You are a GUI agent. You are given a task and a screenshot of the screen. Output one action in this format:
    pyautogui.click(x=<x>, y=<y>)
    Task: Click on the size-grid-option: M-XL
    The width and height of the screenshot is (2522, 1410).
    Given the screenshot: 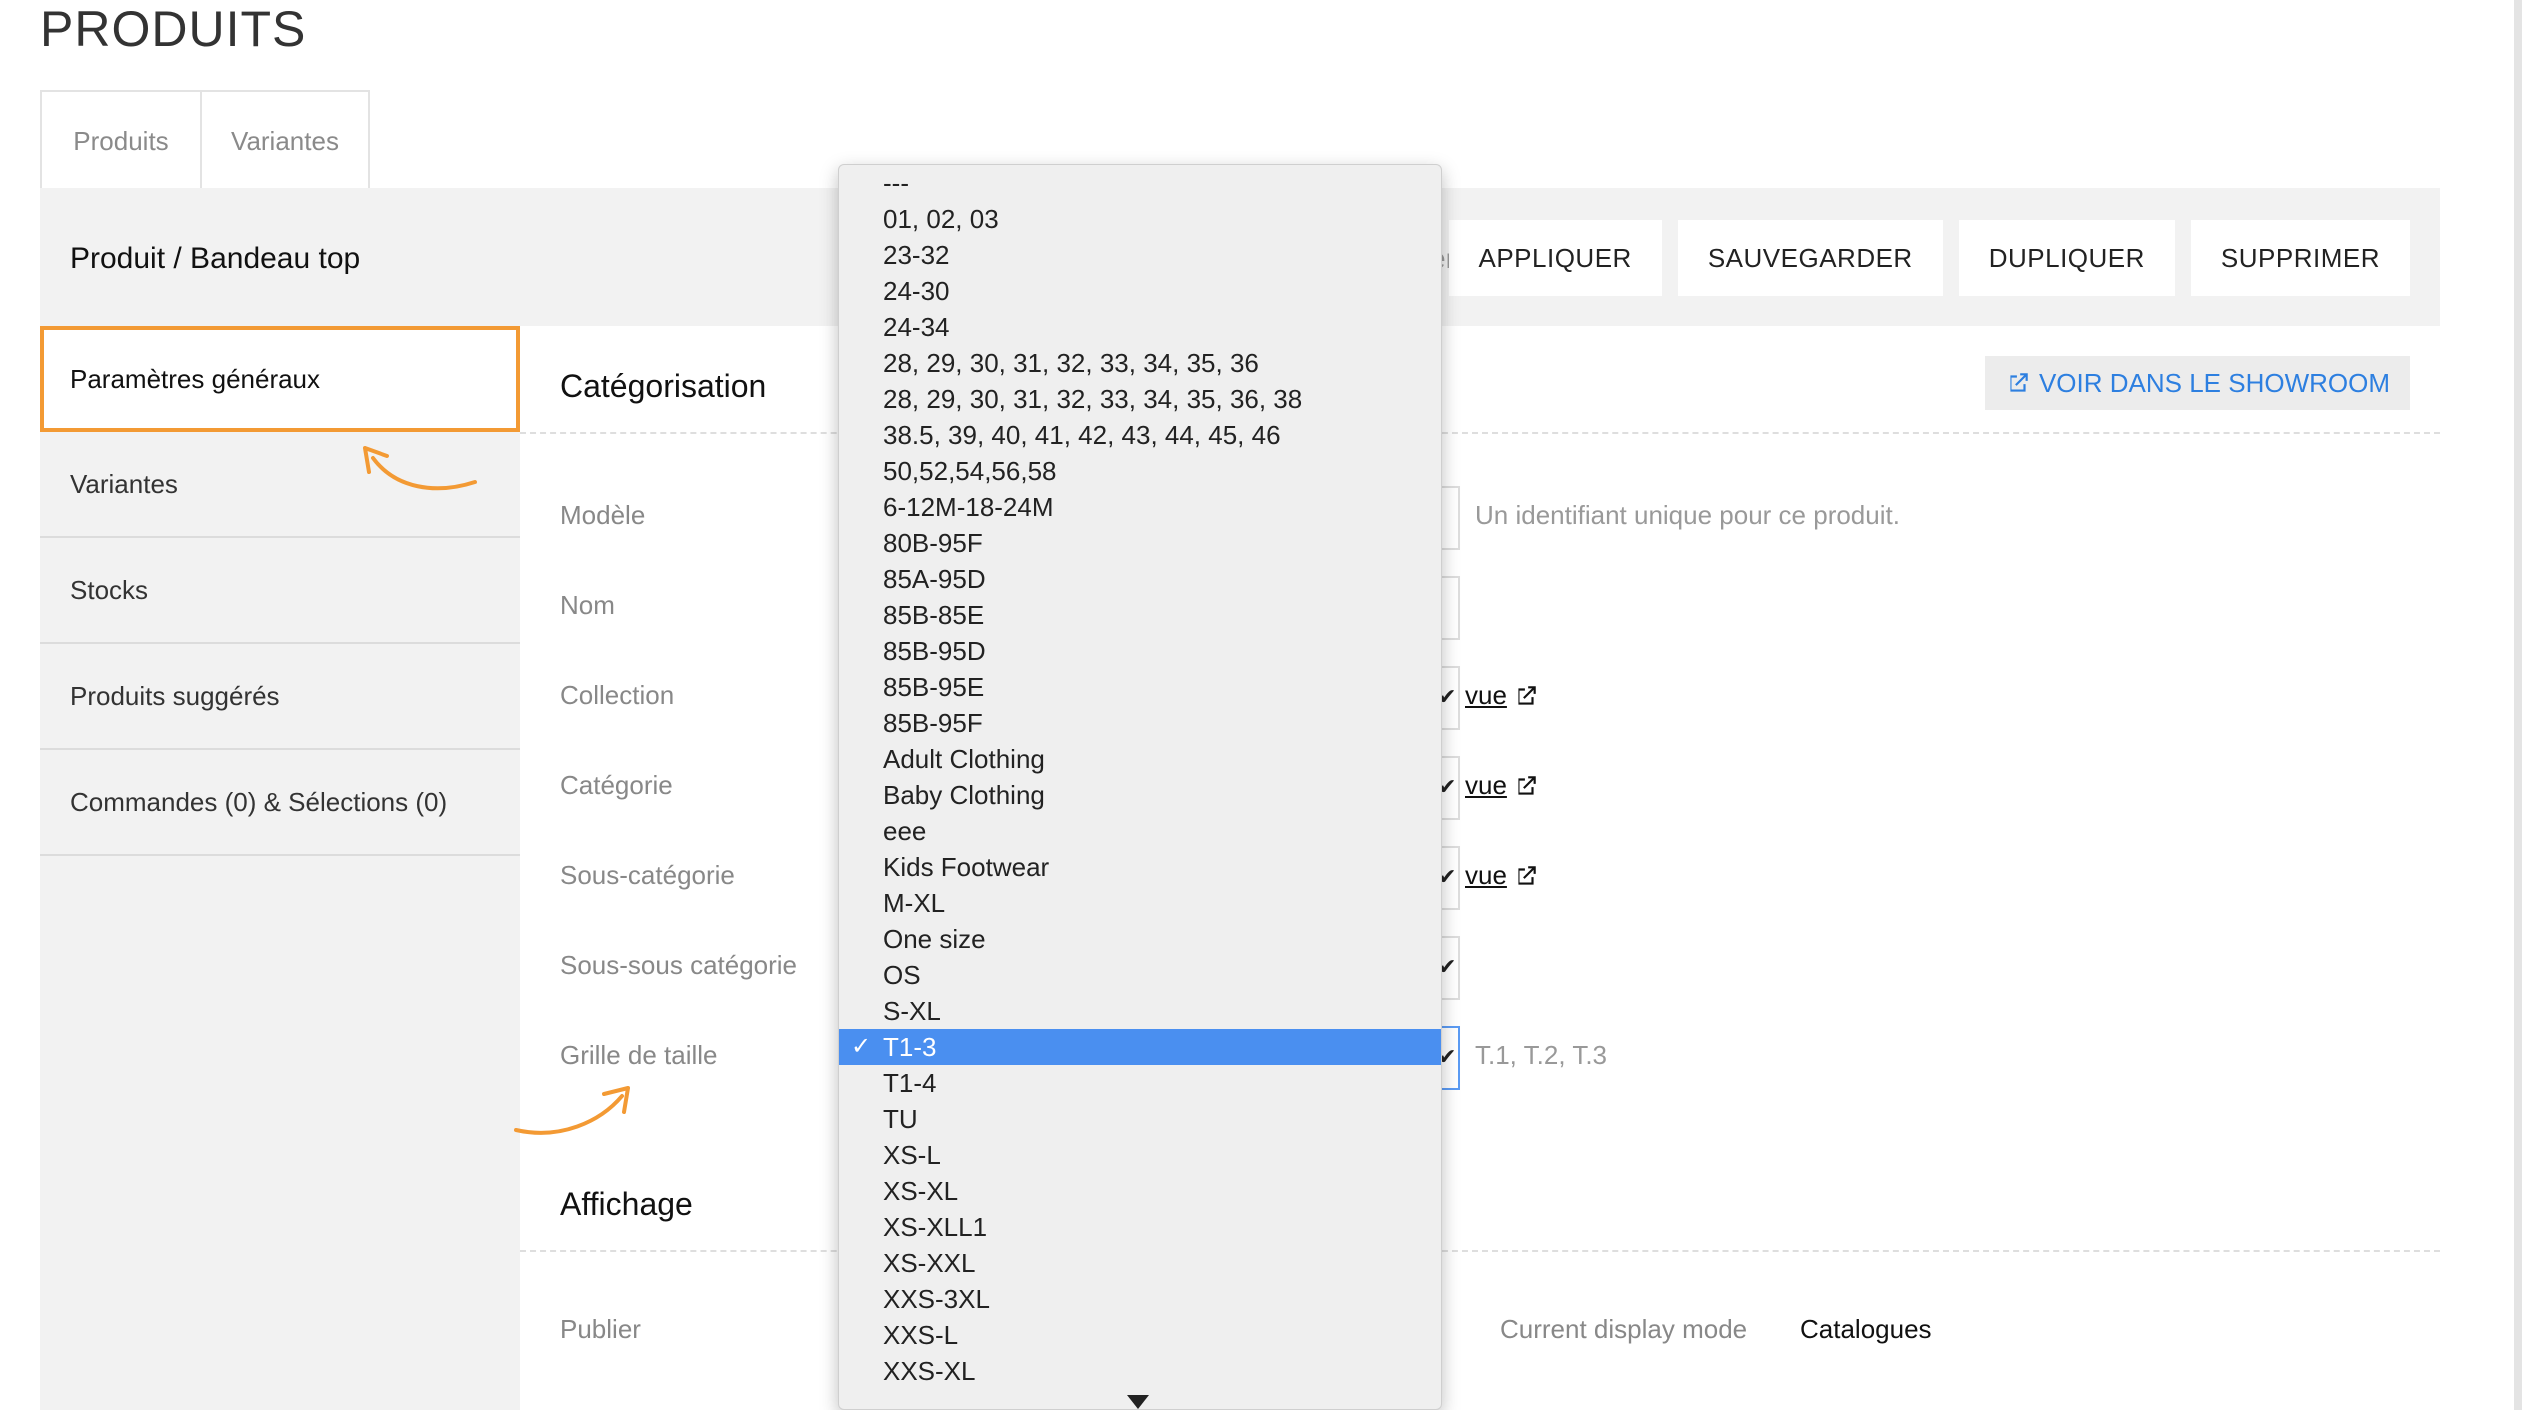 What is the action you would take?
    pyautogui.click(x=1140, y=903)
    